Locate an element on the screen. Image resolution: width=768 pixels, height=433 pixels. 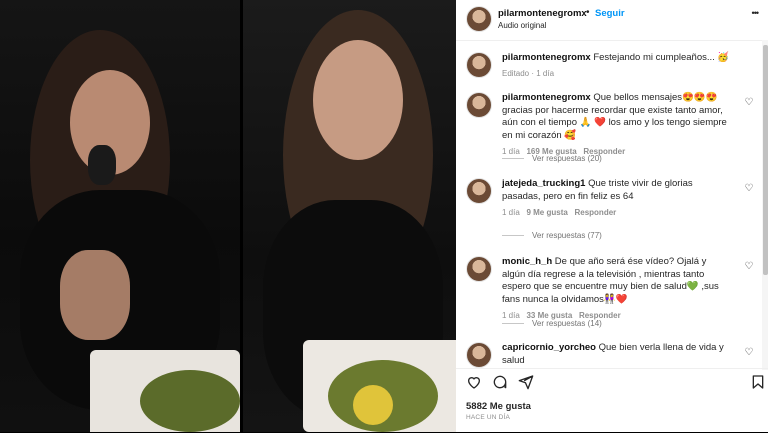
scrollbar-thumb is located at coordinates (765, 160).